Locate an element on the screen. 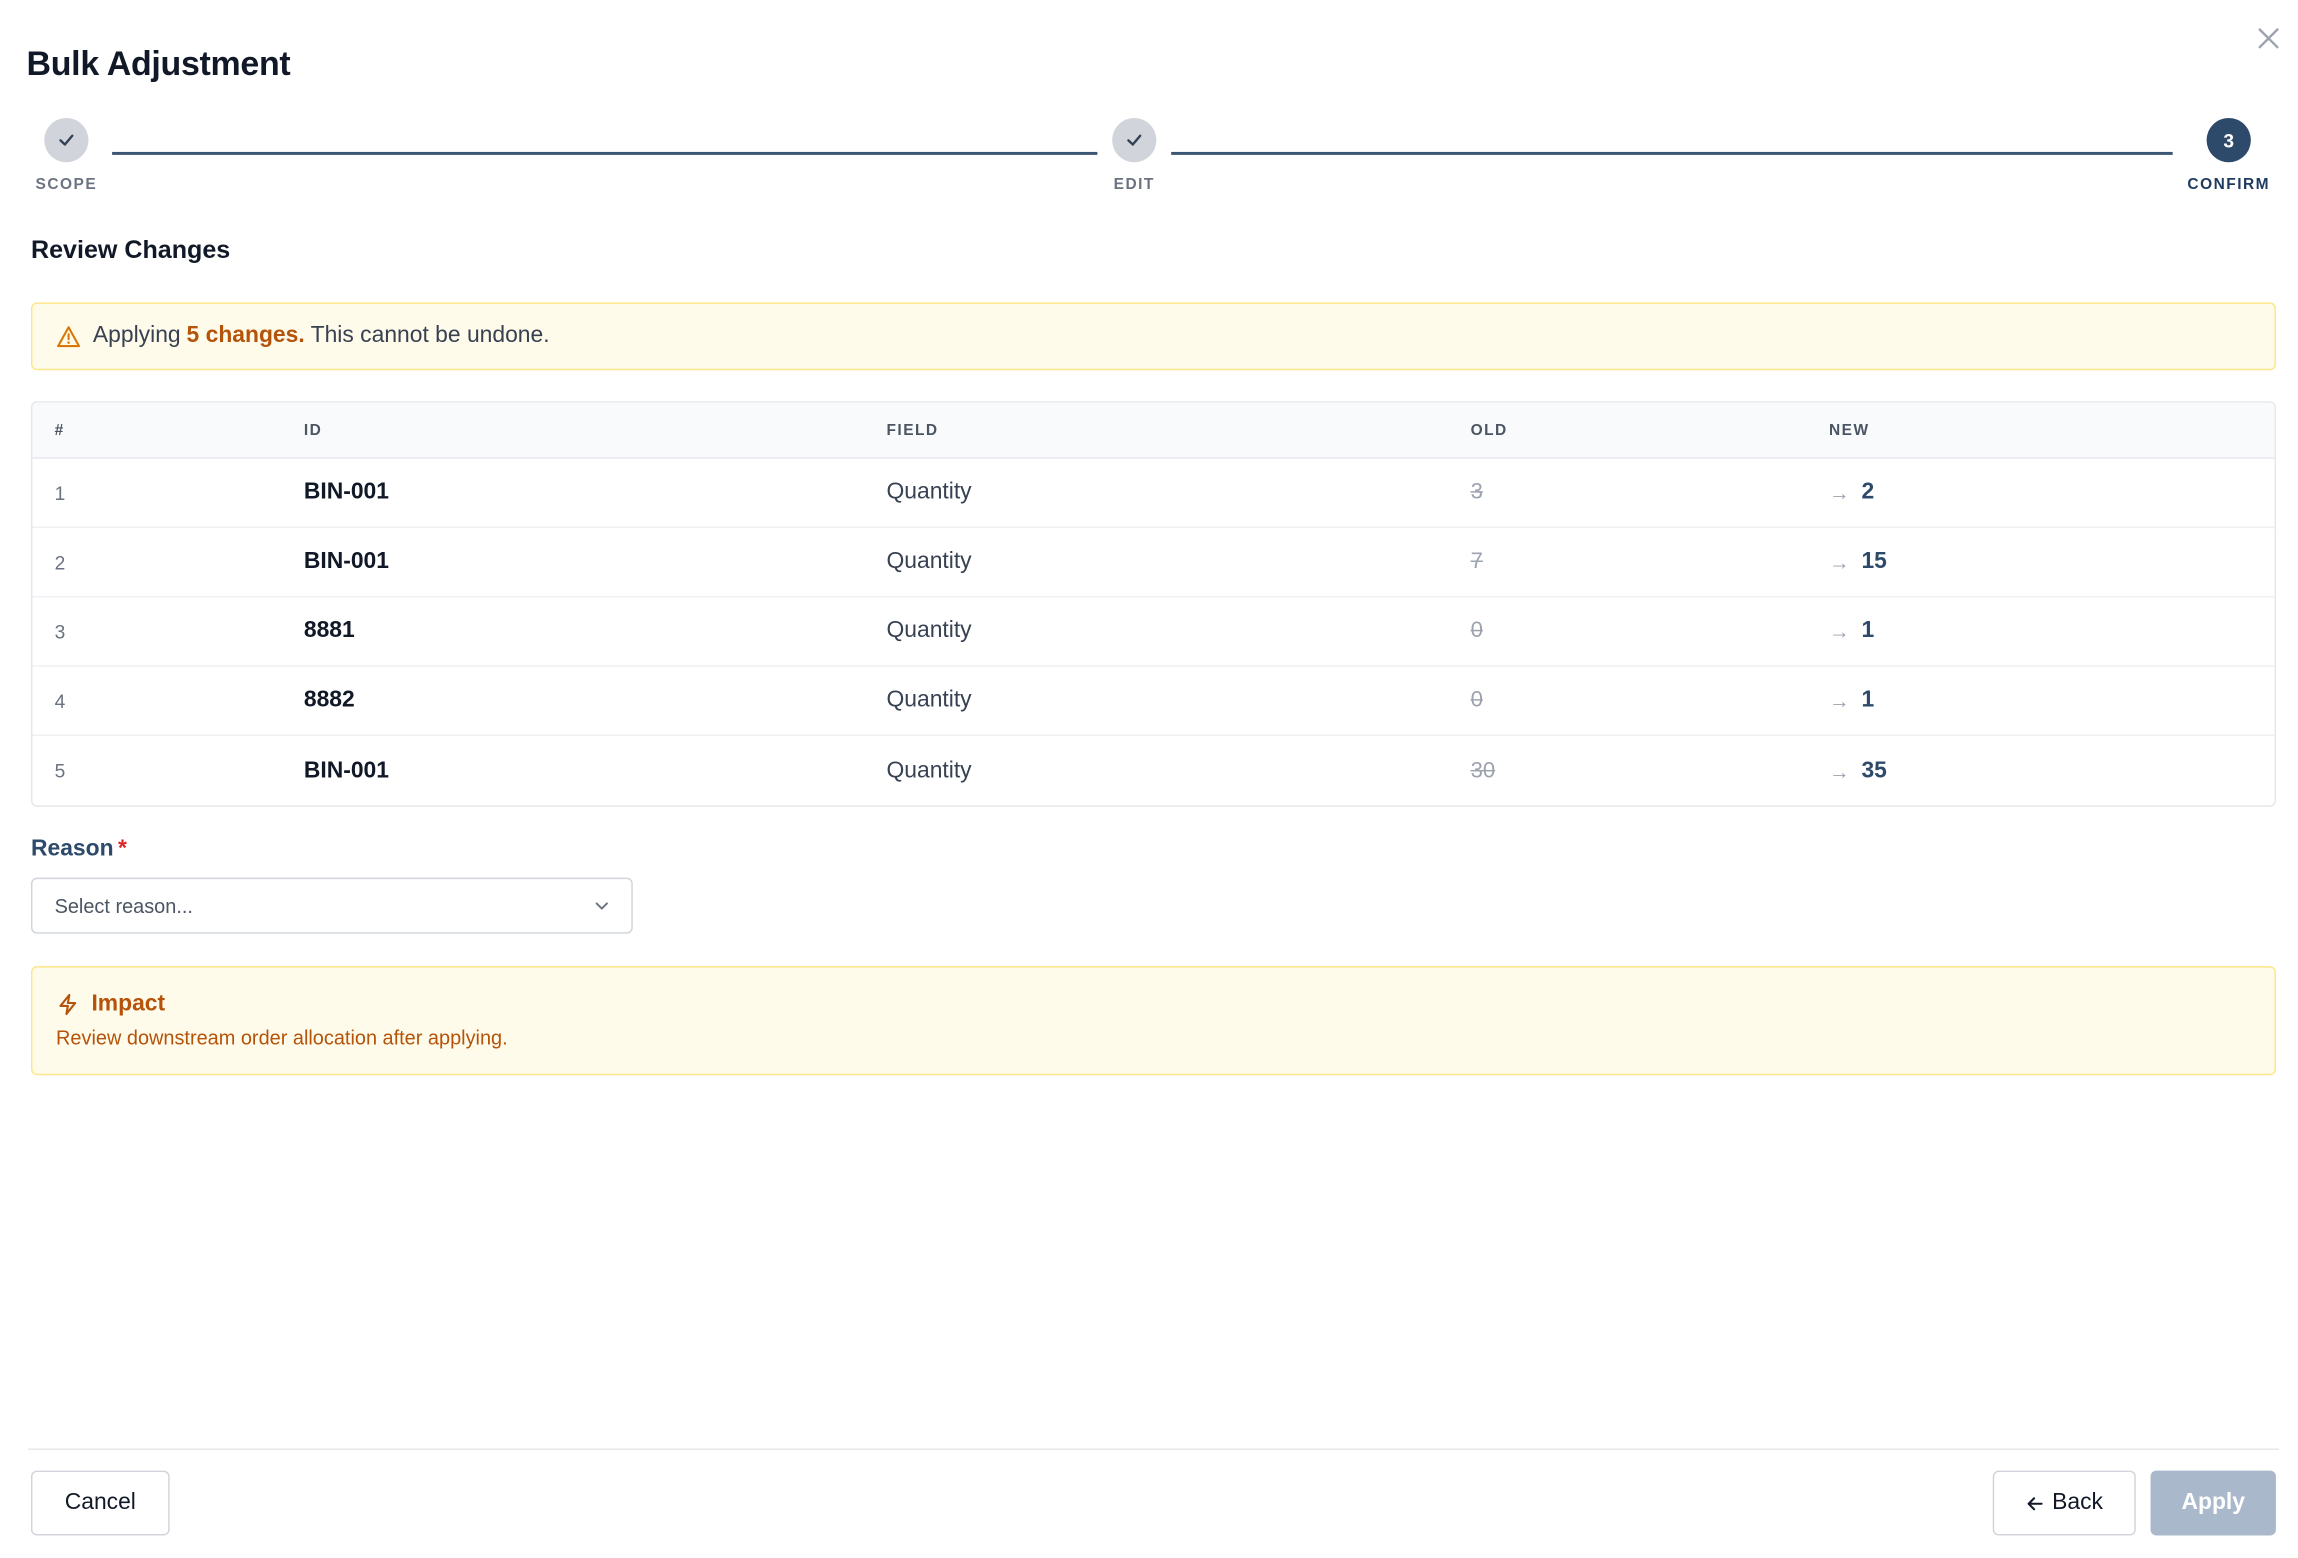 Image resolution: width=2298 pixels, height=1558 pixels. row-new-value: 2 is located at coordinates (1868, 492).